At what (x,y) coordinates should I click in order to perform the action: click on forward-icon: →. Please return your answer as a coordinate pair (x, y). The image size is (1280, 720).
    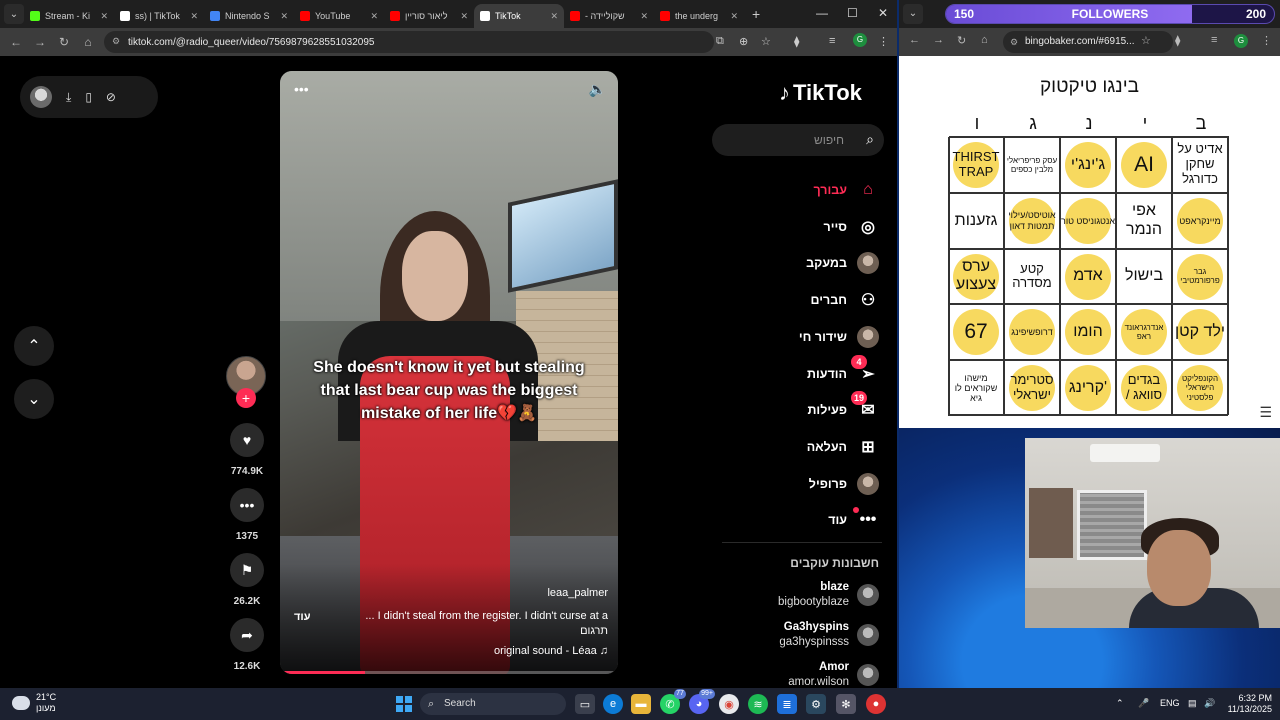
    Looking at the image, I should click on (40, 42).